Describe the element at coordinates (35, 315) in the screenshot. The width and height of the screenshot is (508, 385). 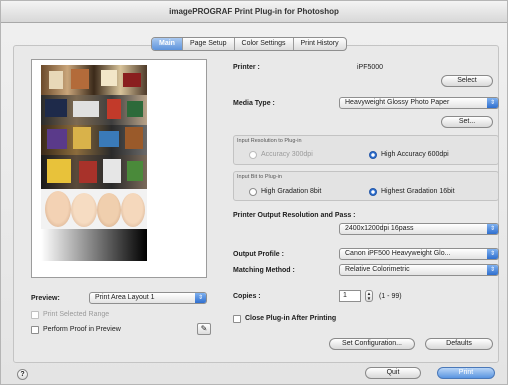
I see `print-selected-range-checkbox` at that location.